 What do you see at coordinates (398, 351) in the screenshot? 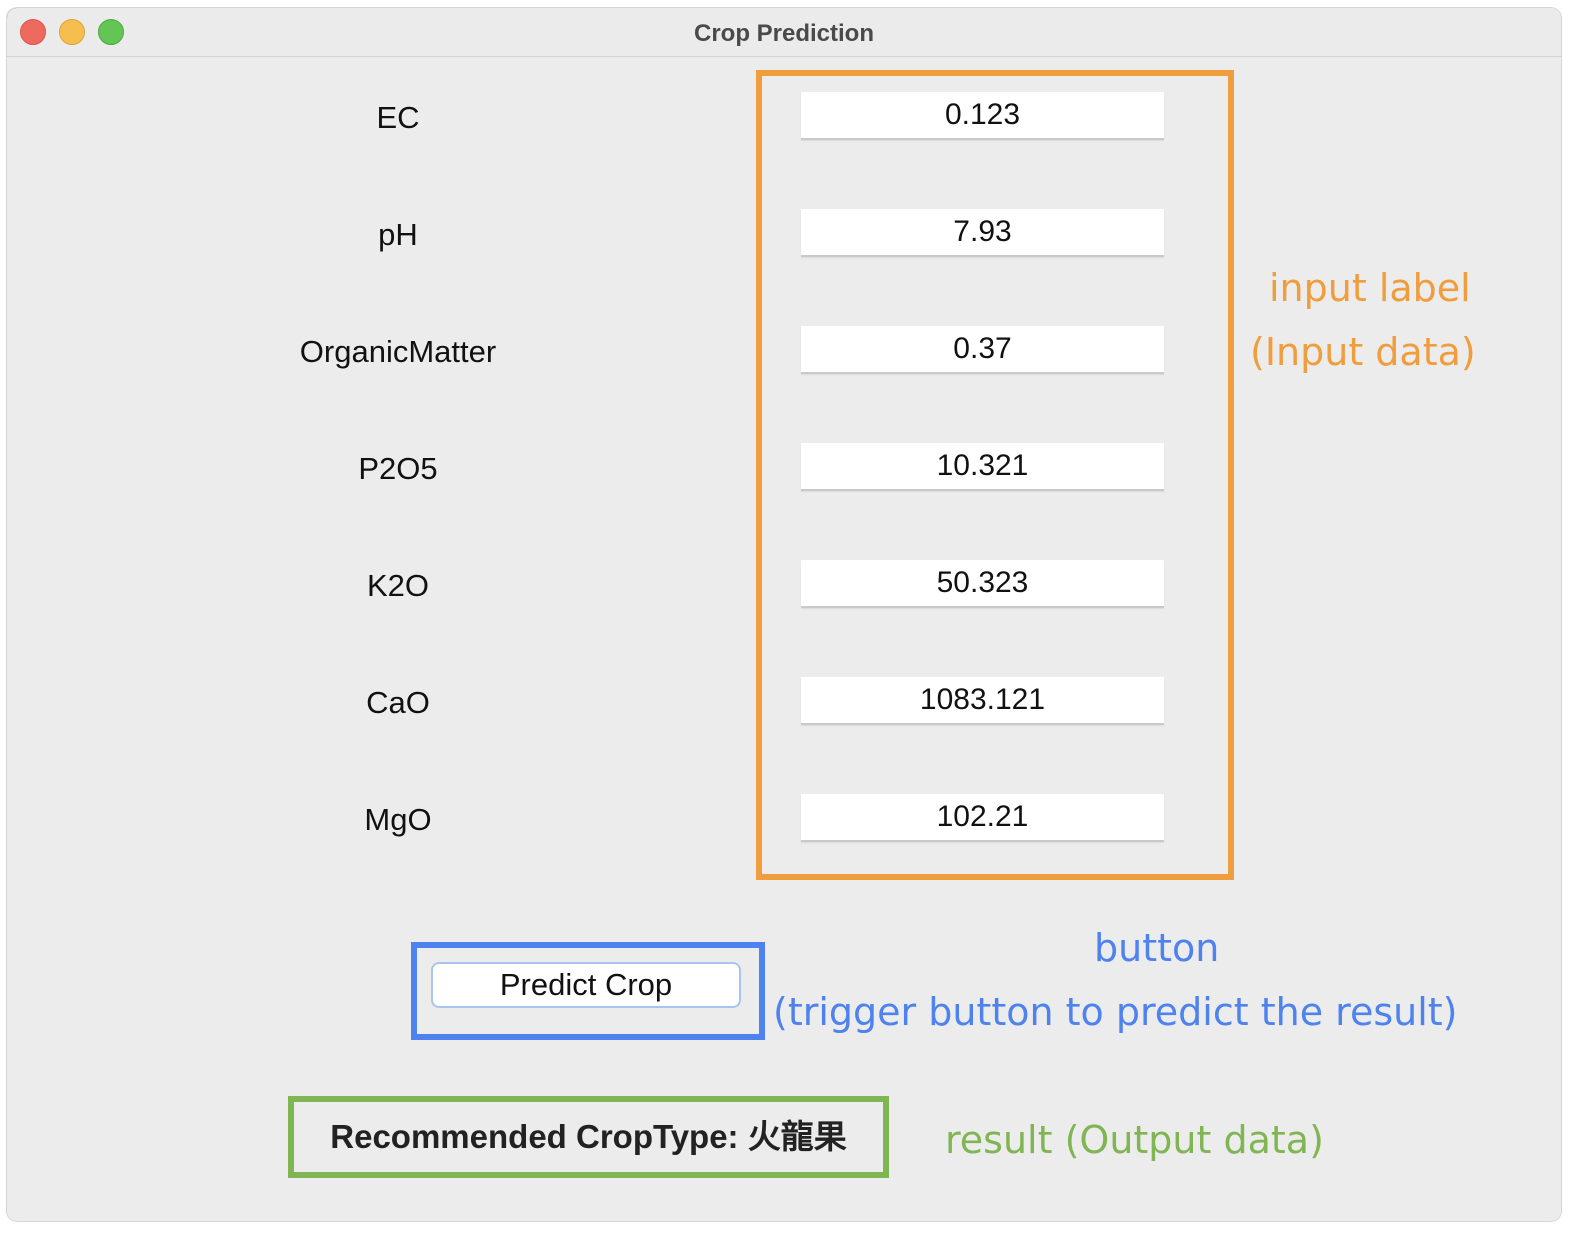
I see `field-label-organic-matter: OrganicMatter` at bounding box center [398, 351].